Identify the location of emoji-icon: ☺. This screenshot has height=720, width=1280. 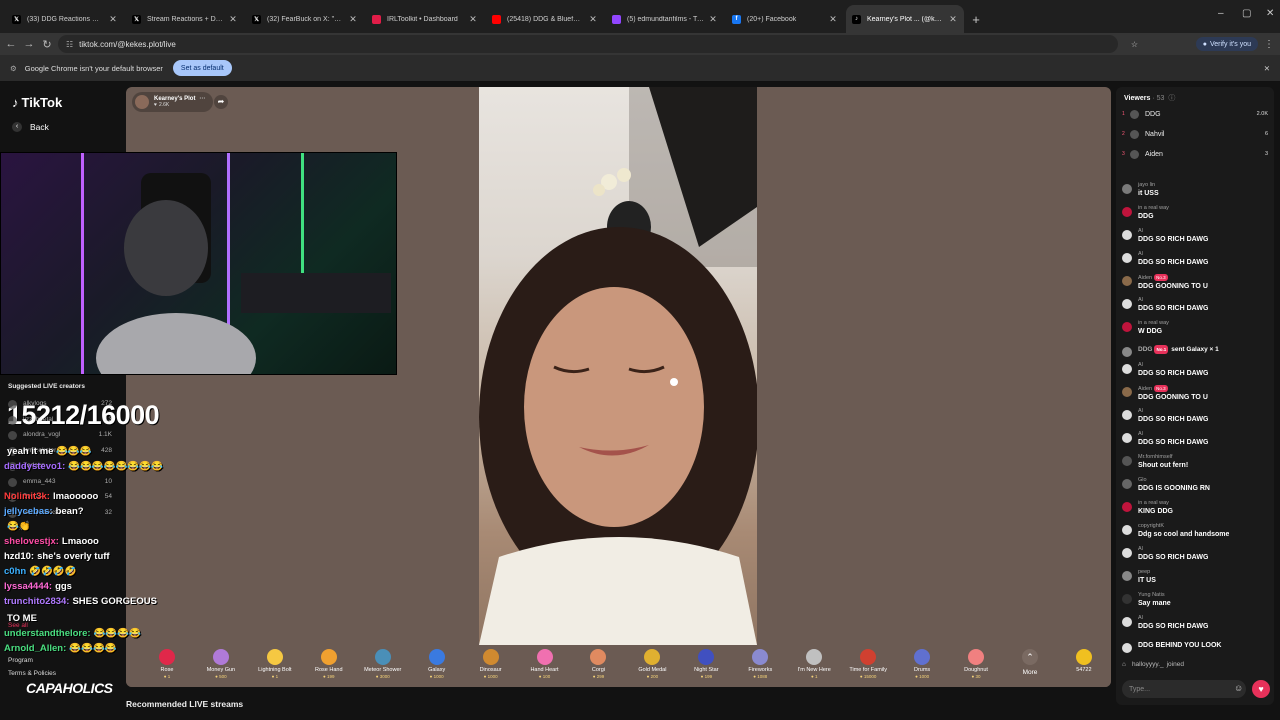
(1238, 688).